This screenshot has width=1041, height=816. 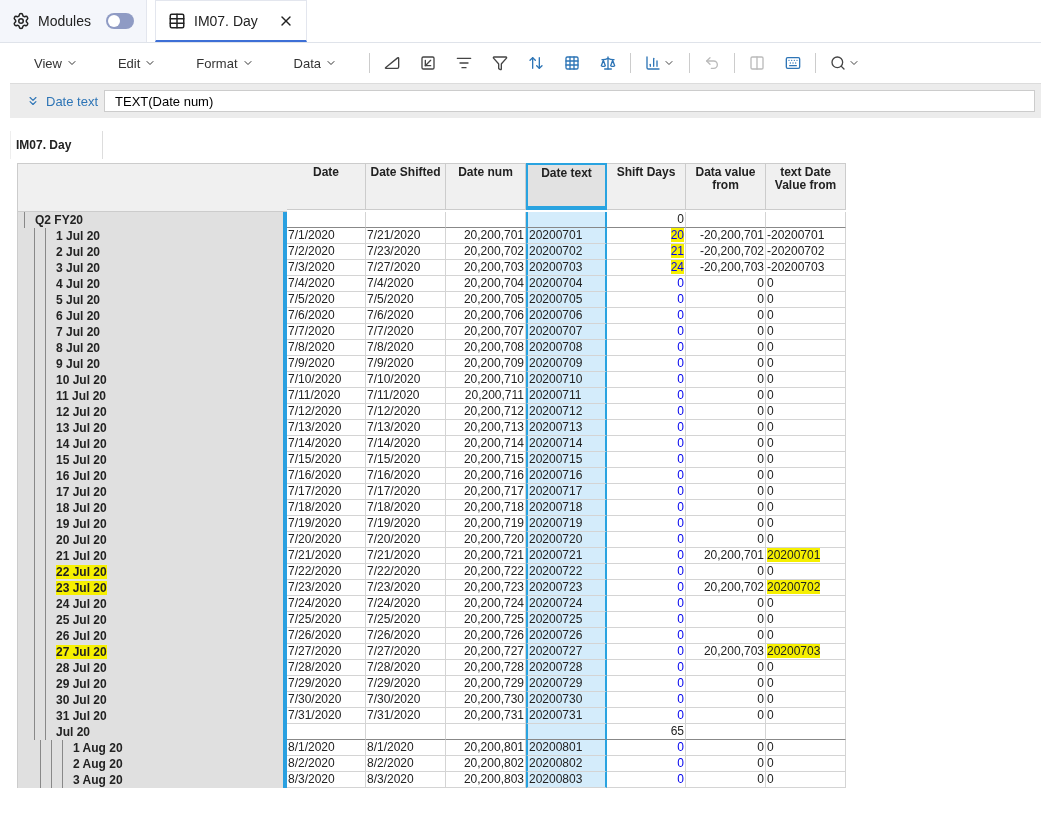 I want to click on table-cell: 20200714, so click(x=566, y=444).